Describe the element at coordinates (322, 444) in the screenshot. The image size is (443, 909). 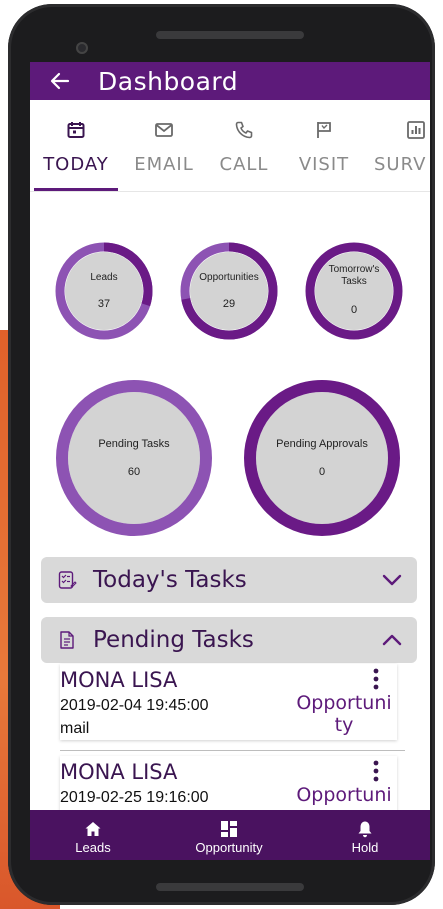
I see `gauge-label: Pending Approvals` at that location.